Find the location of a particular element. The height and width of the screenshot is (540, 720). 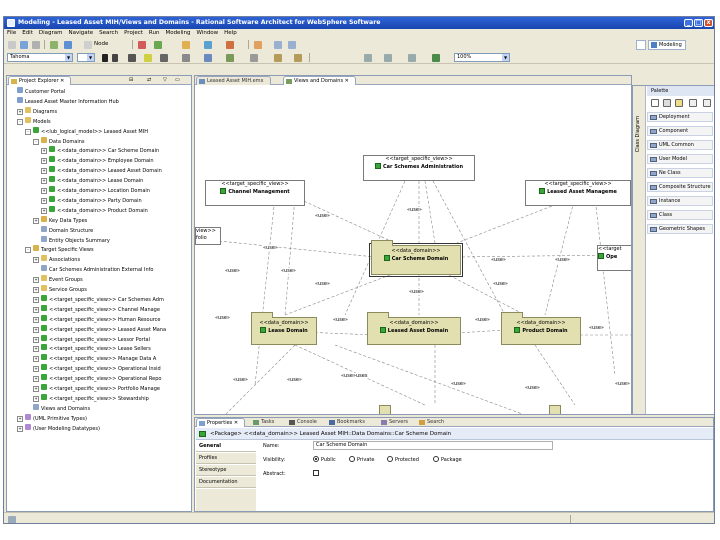

tree-item: + <<target_specific_view>> Lessor Portal is located at coordinates (91, 338).